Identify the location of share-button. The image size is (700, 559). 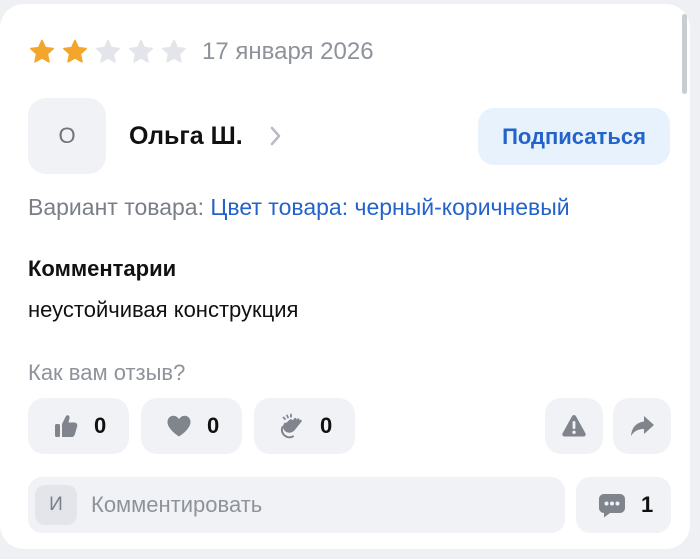
(642, 426).